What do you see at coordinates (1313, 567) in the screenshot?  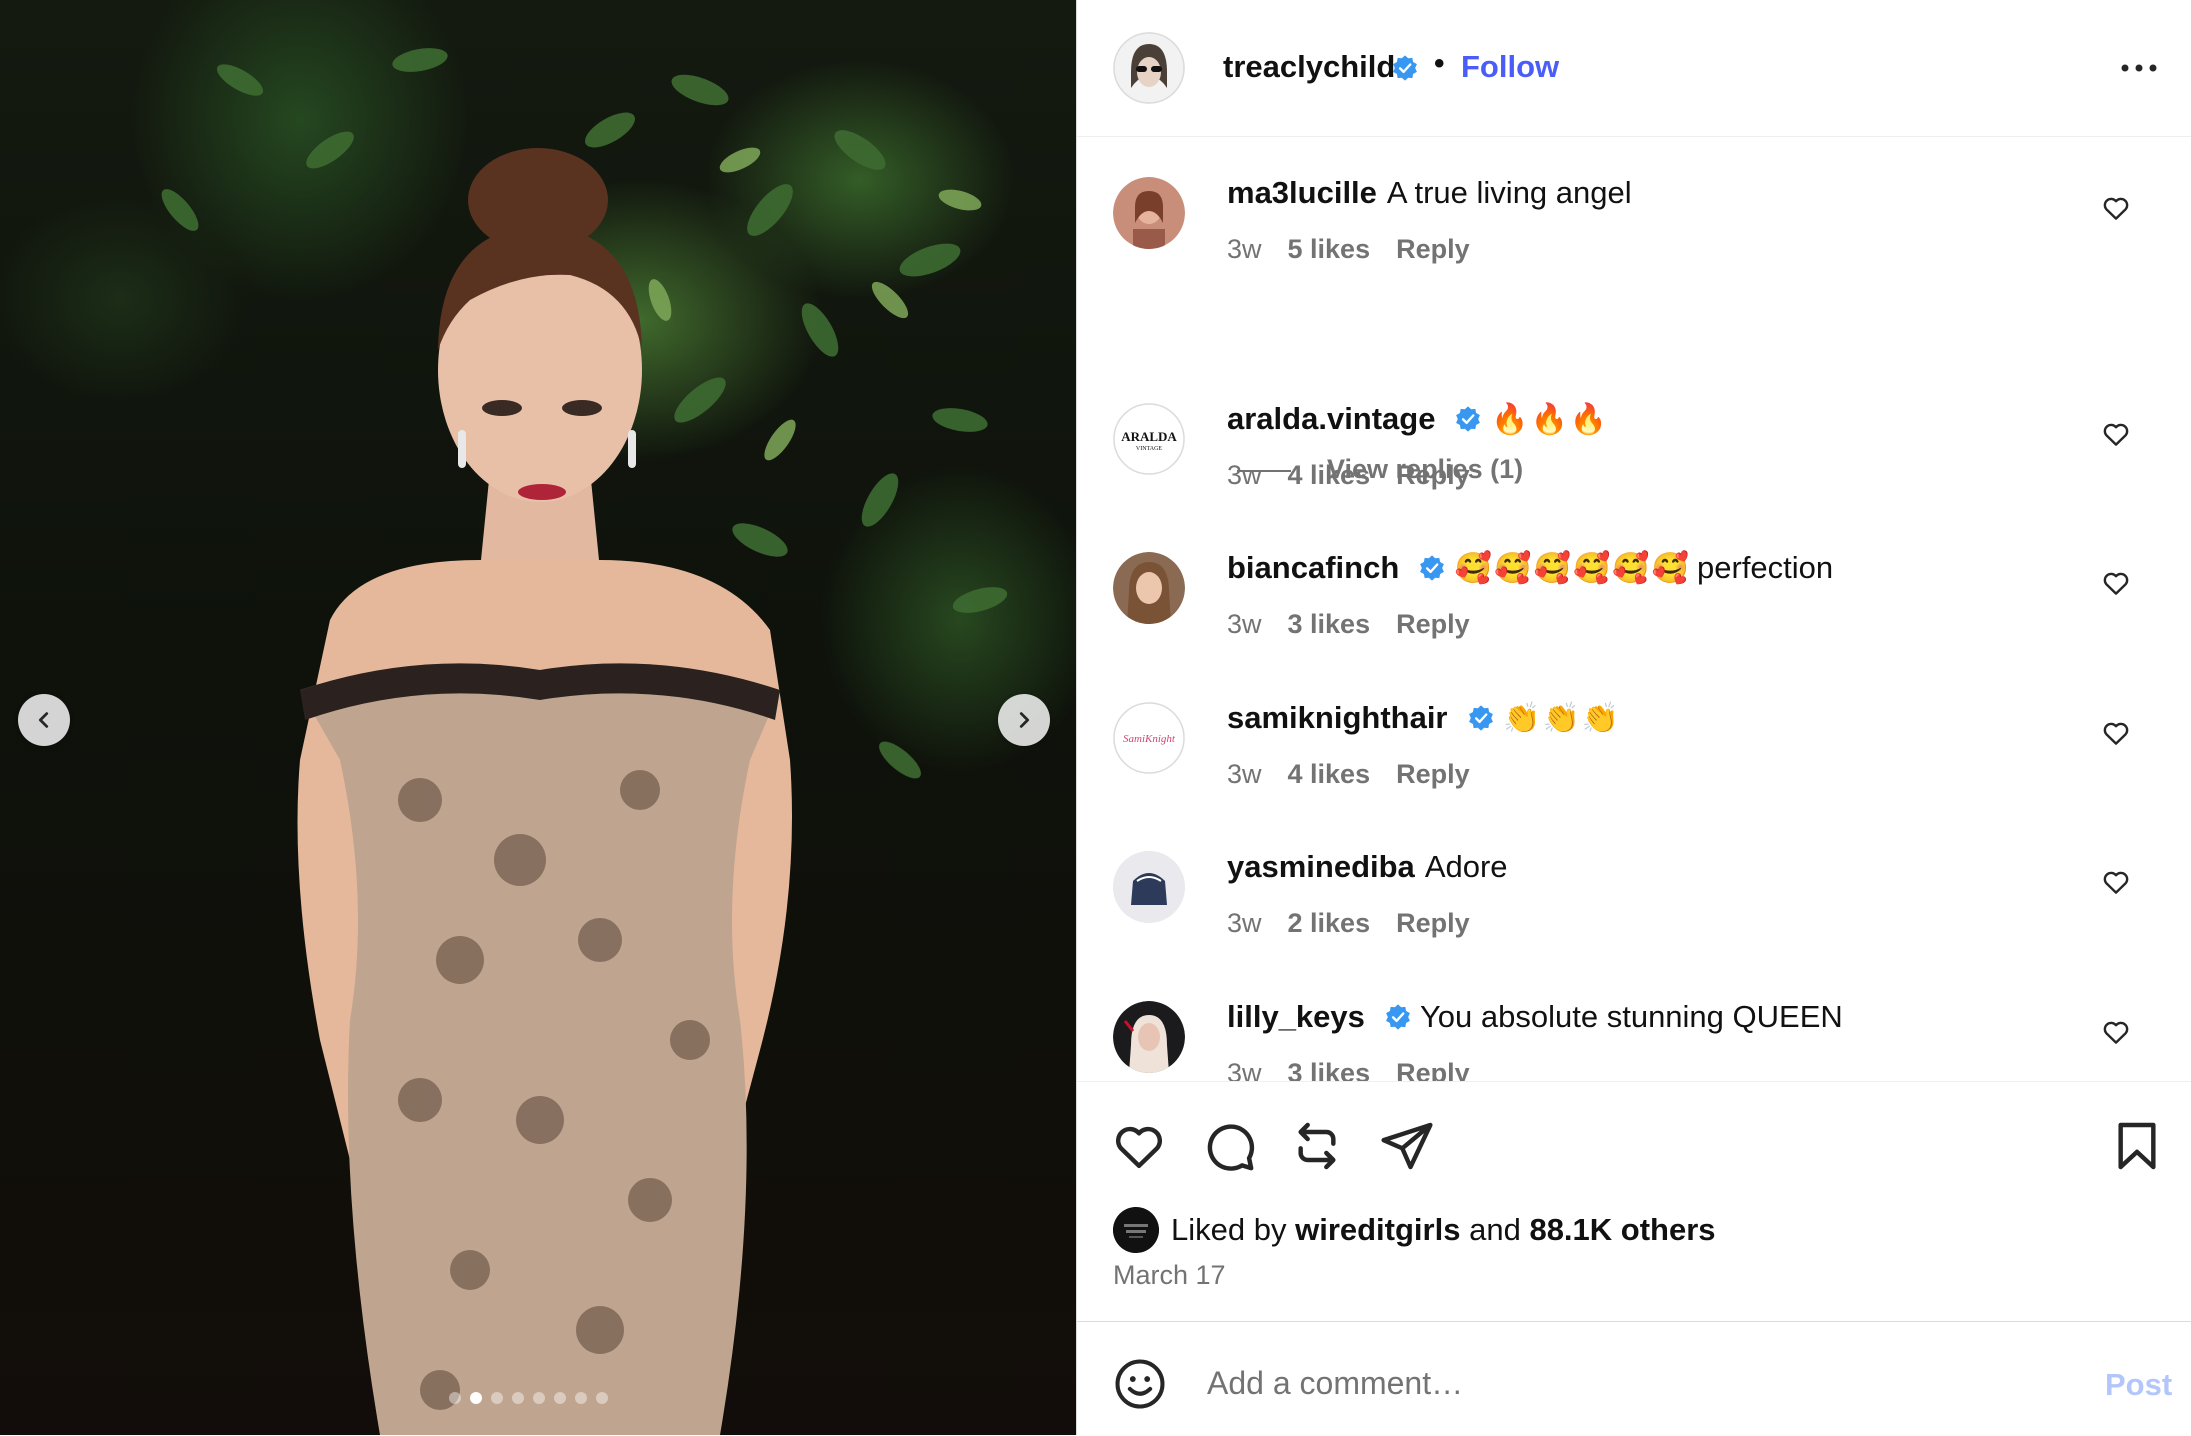 I see `comment-username: biancafinch` at bounding box center [1313, 567].